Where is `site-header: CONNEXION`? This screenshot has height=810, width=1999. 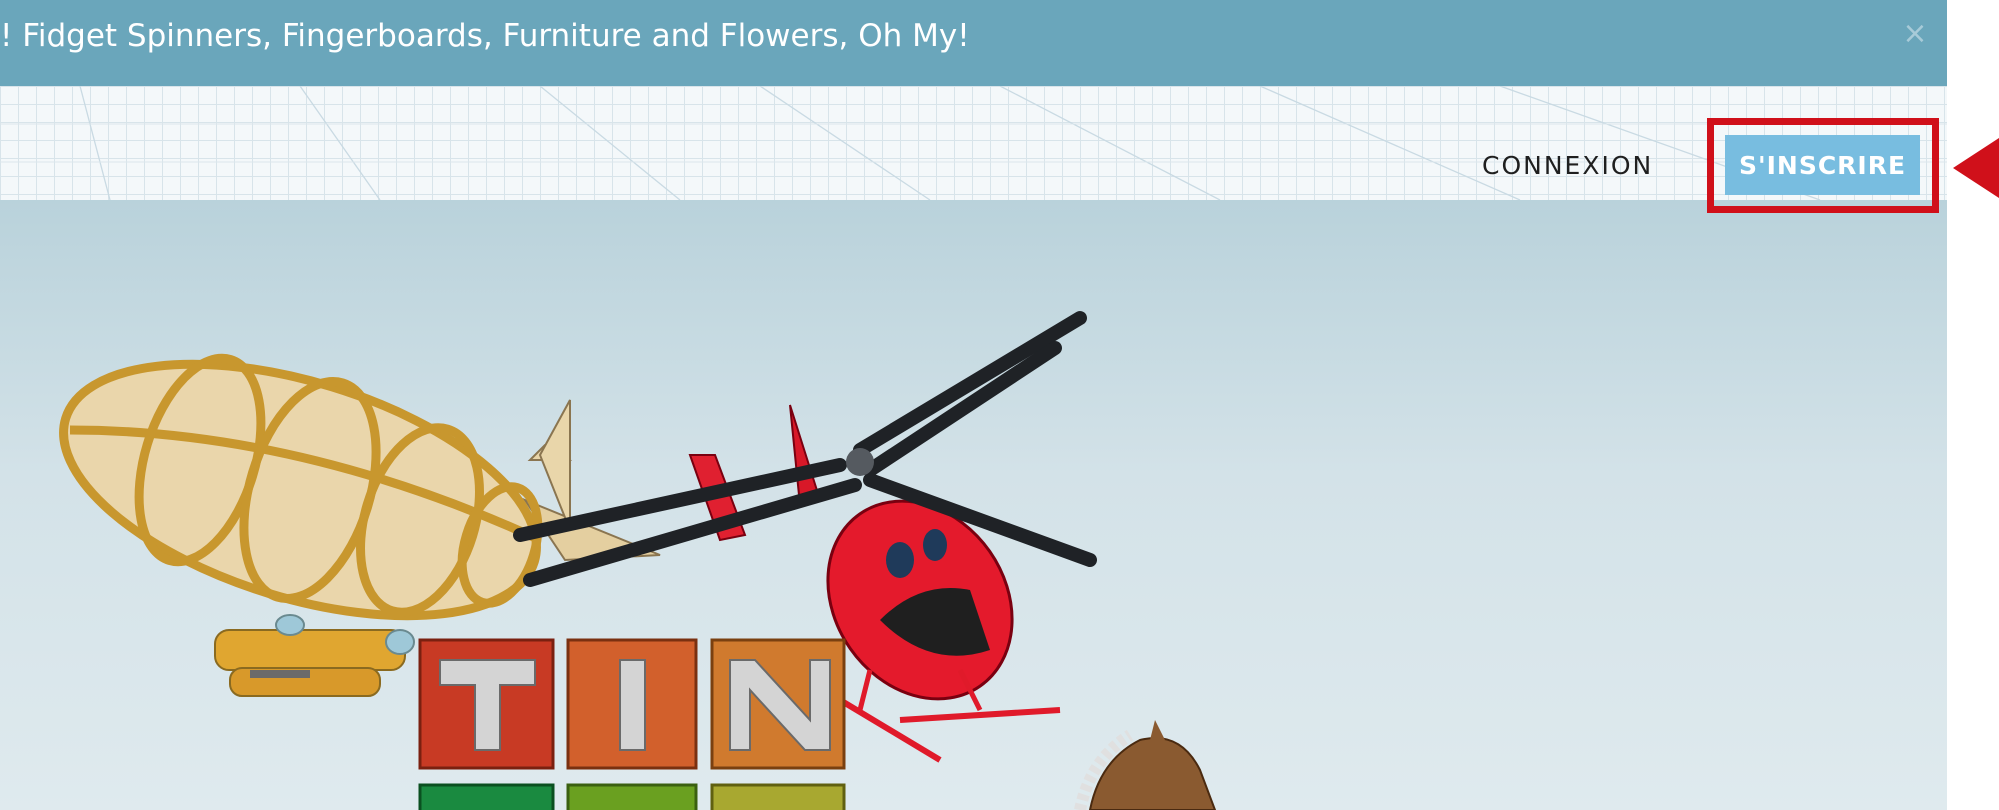
site-header: CONNEXION is located at coordinates (973, 144).